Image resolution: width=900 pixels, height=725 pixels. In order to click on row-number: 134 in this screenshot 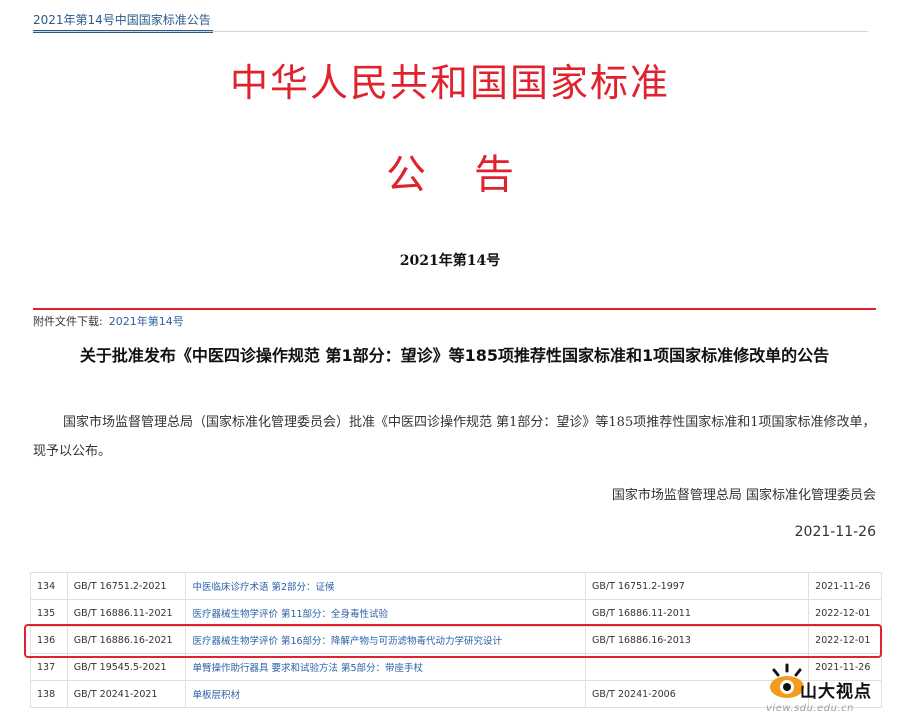, I will do `click(49, 586)`.